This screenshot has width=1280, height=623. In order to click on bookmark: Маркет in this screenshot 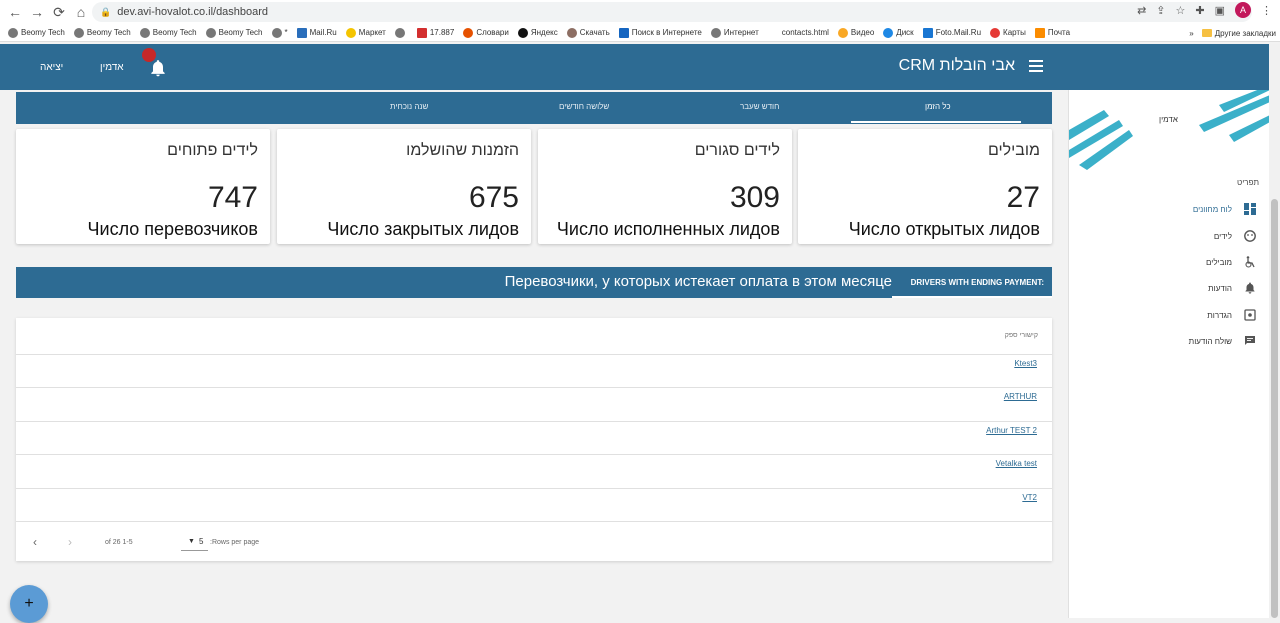, I will do `click(365, 32)`.